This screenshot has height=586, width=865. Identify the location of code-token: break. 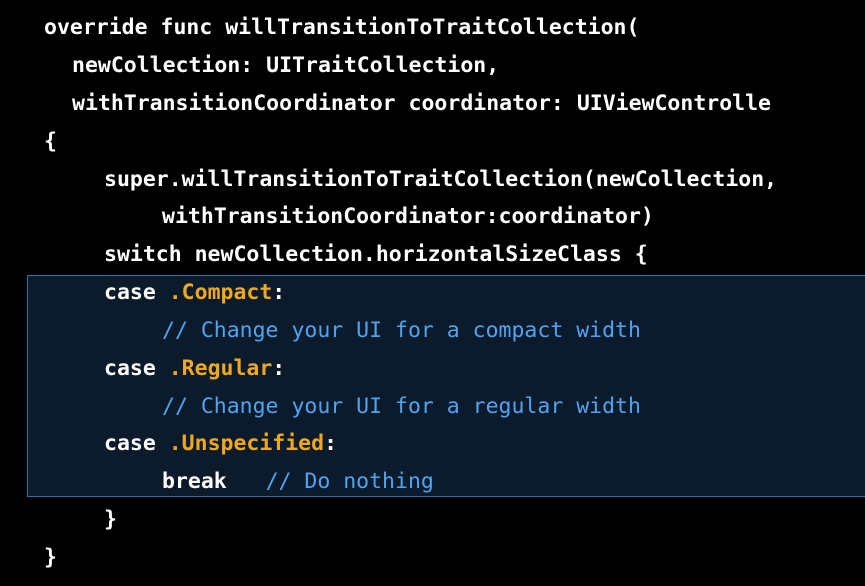
(214, 481).